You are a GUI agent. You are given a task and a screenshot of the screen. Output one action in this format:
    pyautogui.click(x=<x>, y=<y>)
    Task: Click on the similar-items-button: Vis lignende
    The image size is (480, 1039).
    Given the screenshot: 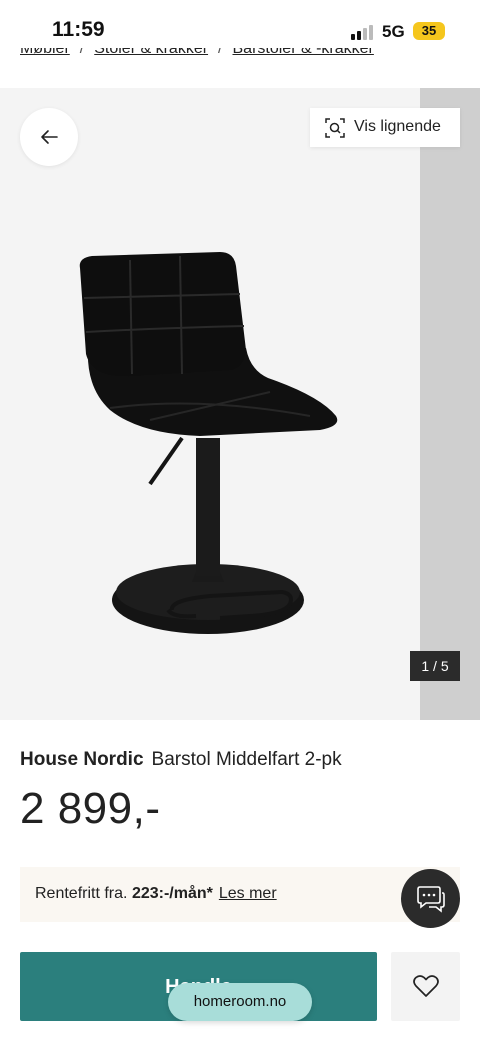 What is the action you would take?
    pyautogui.click(x=385, y=127)
    